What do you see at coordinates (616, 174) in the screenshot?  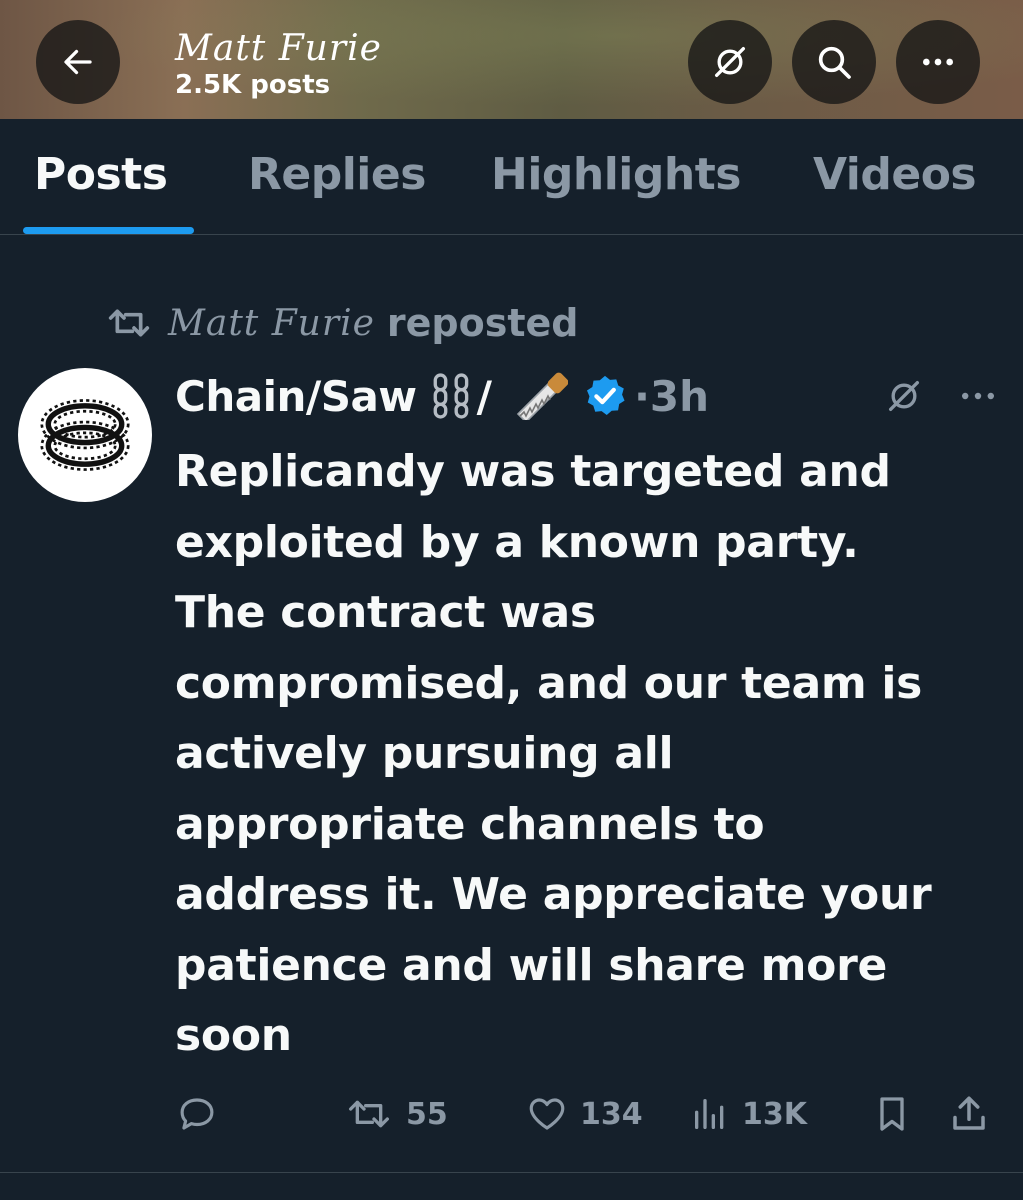 I see `tab-highlights: Highlights` at bounding box center [616, 174].